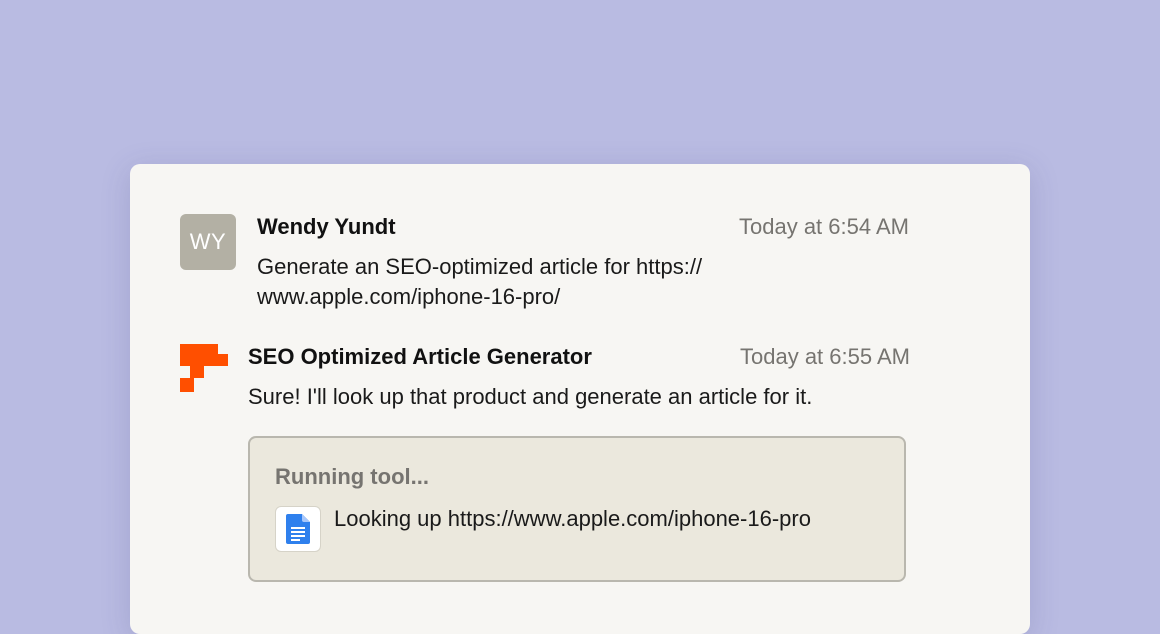  Describe the element at coordinates (583, 230) in the screenshot. I see `message-header: Wendy Yundt Today at 6:54 AM` at that location.